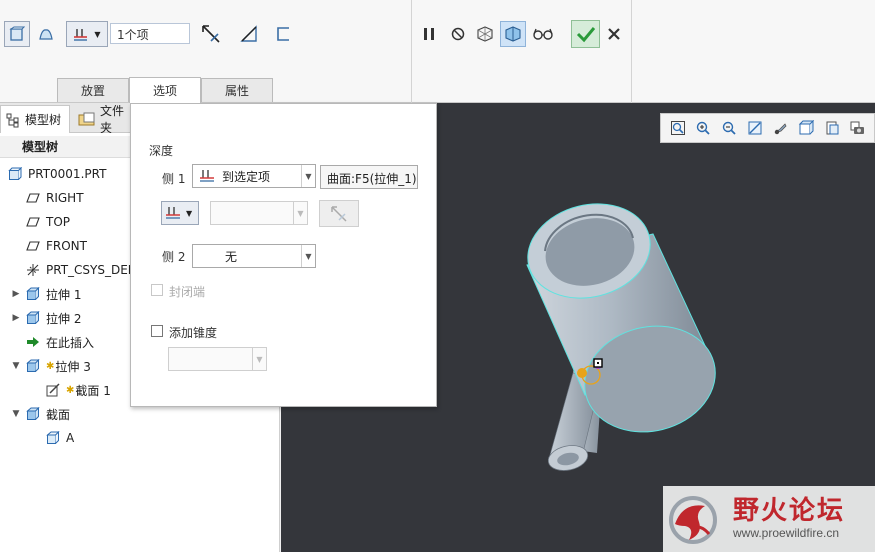 The width and height of the screenshot is (875, 552). What do you see at coordinates (585, 34) in the screenshot?
I see `ok-button` at bounding box center [585, 34].